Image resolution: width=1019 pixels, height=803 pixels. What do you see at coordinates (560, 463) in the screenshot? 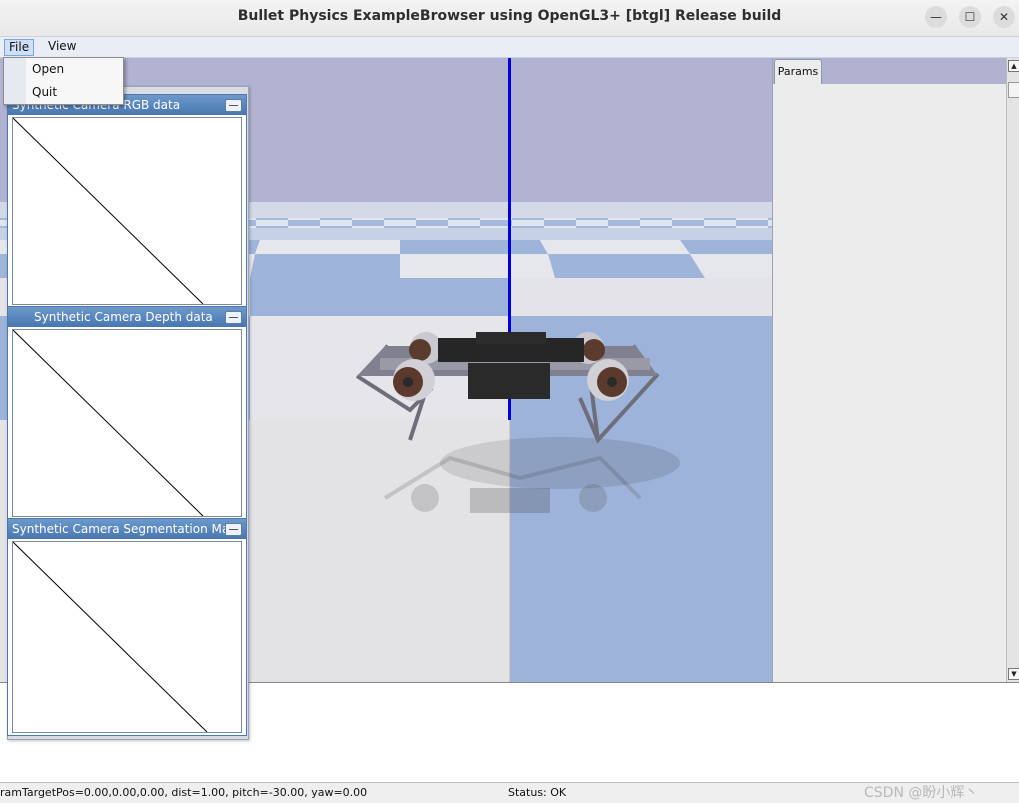
I see `robot-shadow` at bounding box center [560, 463].